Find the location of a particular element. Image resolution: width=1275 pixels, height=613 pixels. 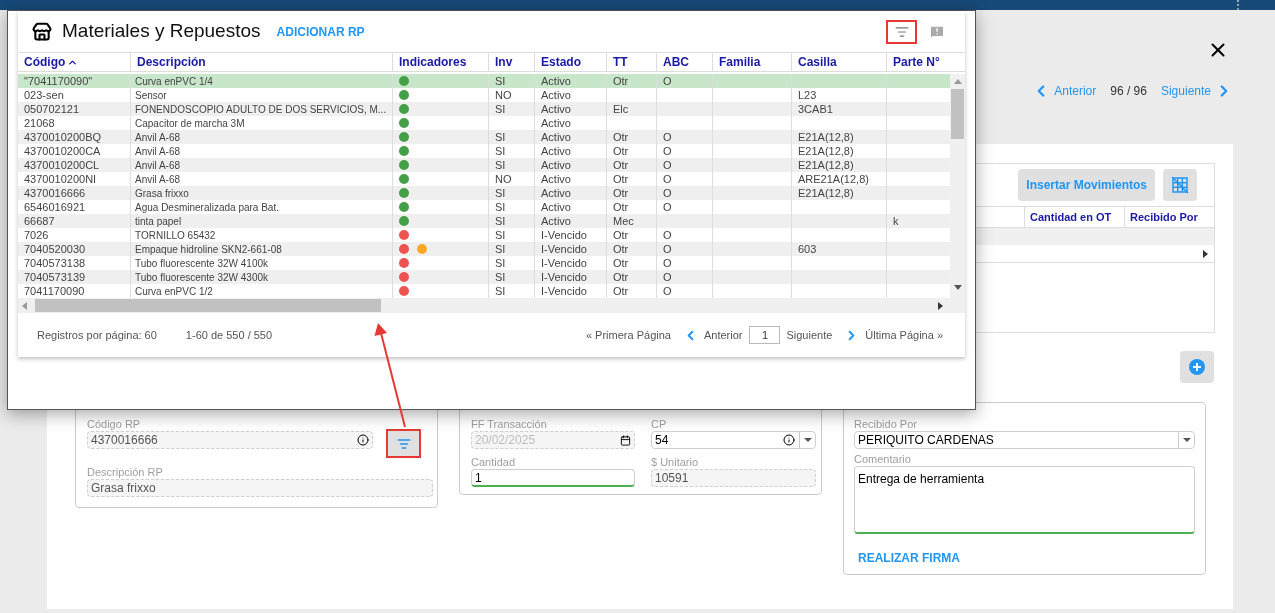

table-row: 4370010200CL Anvil A-68 SI Activo Otr O E21A(12,8) is located at coordinates (484, 165).